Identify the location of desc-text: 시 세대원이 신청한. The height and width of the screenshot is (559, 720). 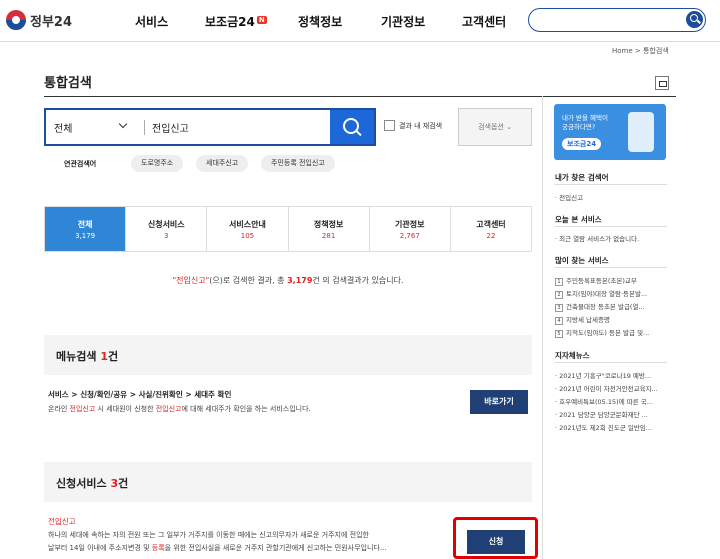
(125, 409).